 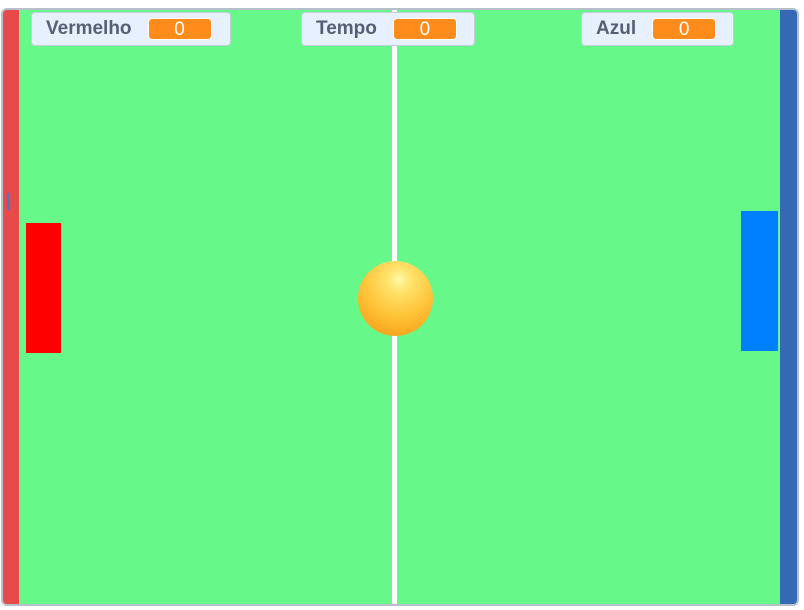 What do you see at coordinates (388, 29) in the screenshot?
I see `time-monitor: Tempo 0` at bounding box center [388, 29].